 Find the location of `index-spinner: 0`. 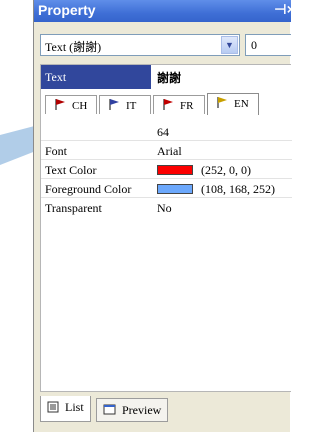

index-spinner: 0 is located at coordinates (268, 45).